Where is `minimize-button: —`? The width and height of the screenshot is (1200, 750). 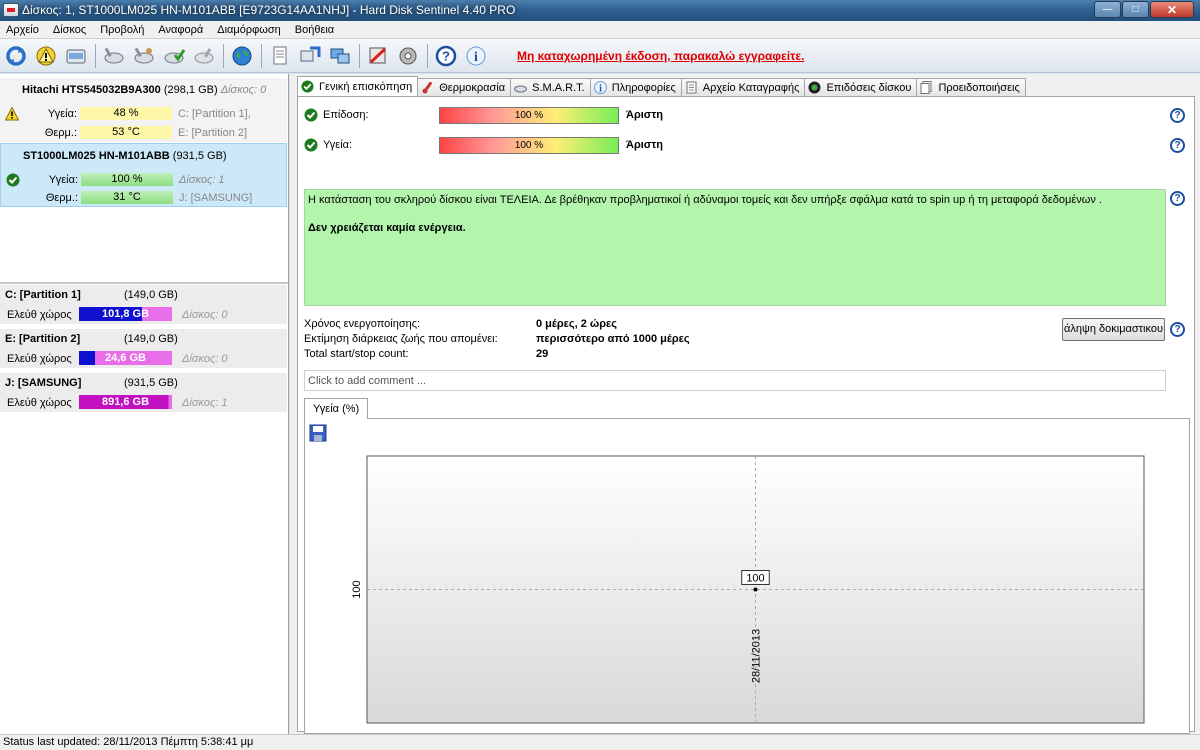
minimize-button: — is located at coordinates (1107, 9).